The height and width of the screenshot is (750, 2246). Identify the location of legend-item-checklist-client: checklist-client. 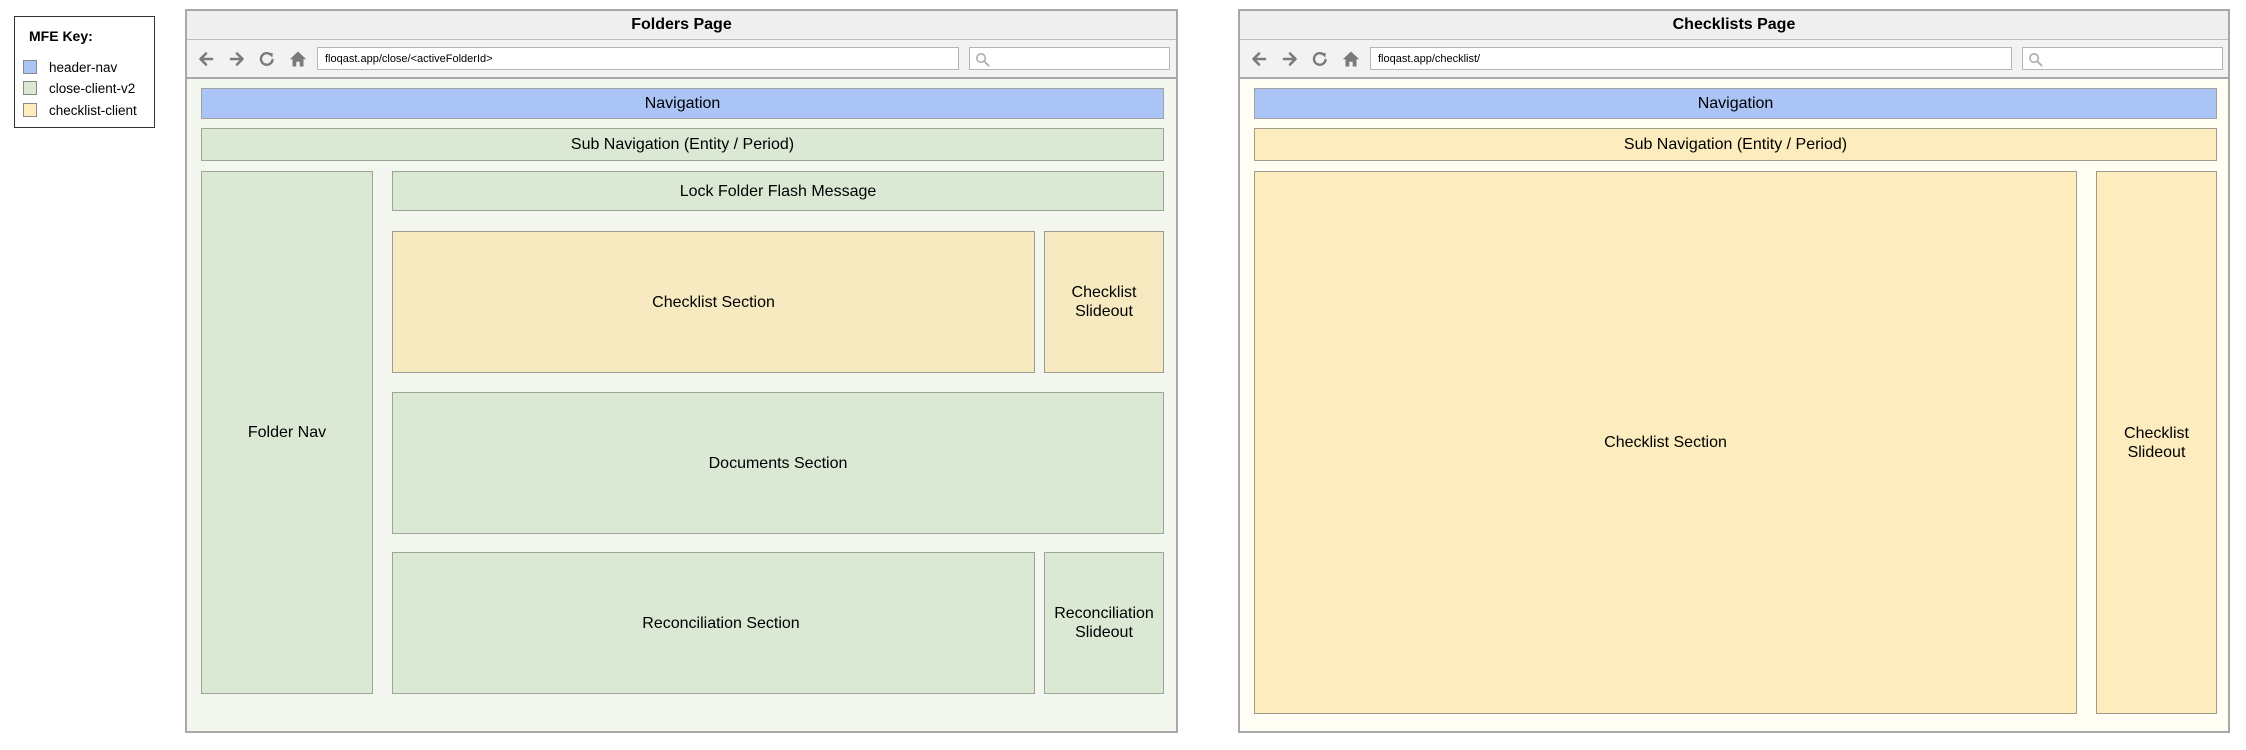
(80, 110).